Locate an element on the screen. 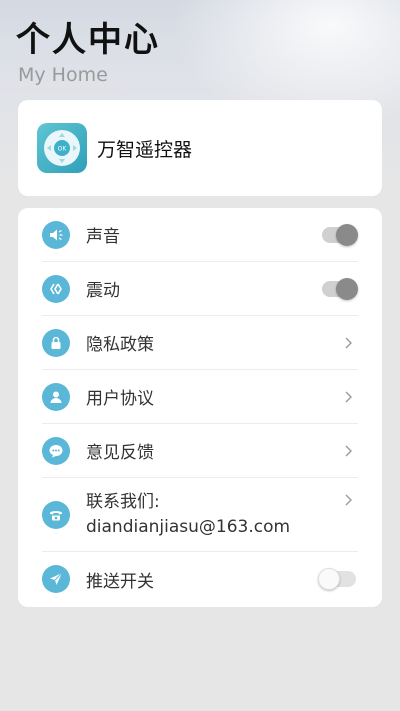  remote-control-app-icon: OK is located at coordinates (62, 148).